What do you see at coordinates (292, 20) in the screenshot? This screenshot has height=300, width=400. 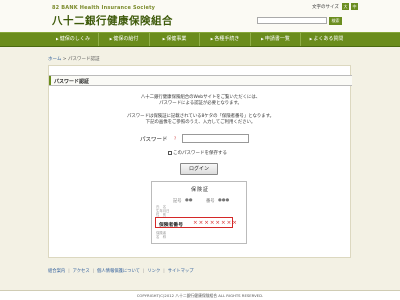 I see `search-input` at bounding box center [292, 20].